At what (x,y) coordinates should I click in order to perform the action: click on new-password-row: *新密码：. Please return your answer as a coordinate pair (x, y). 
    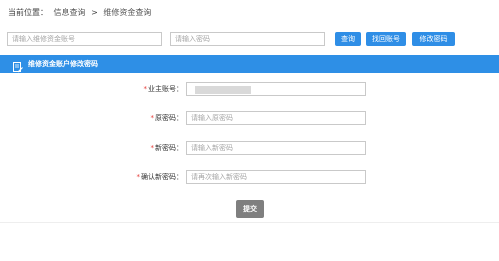
    Looking at the image, I should click on (249, 148).